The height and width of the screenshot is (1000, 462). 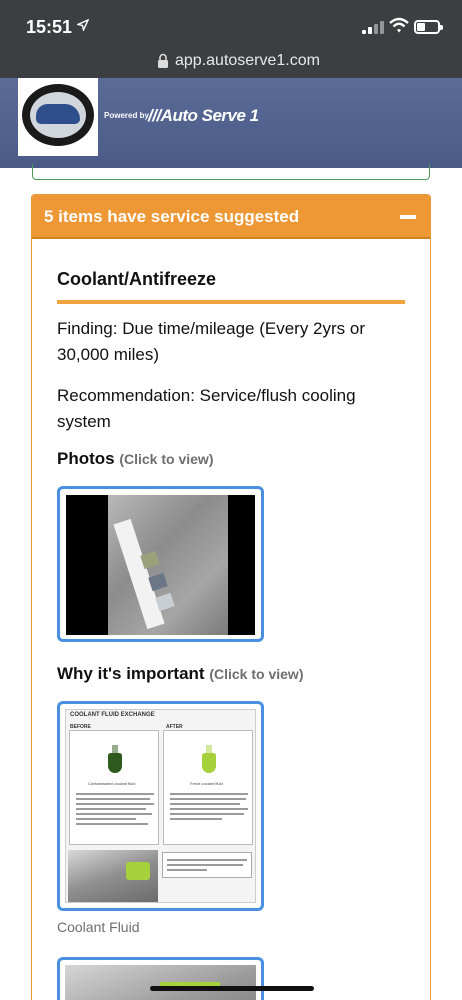 I want to click on after-panel: Fresh coolant fluid, so click(x=208, y=787).